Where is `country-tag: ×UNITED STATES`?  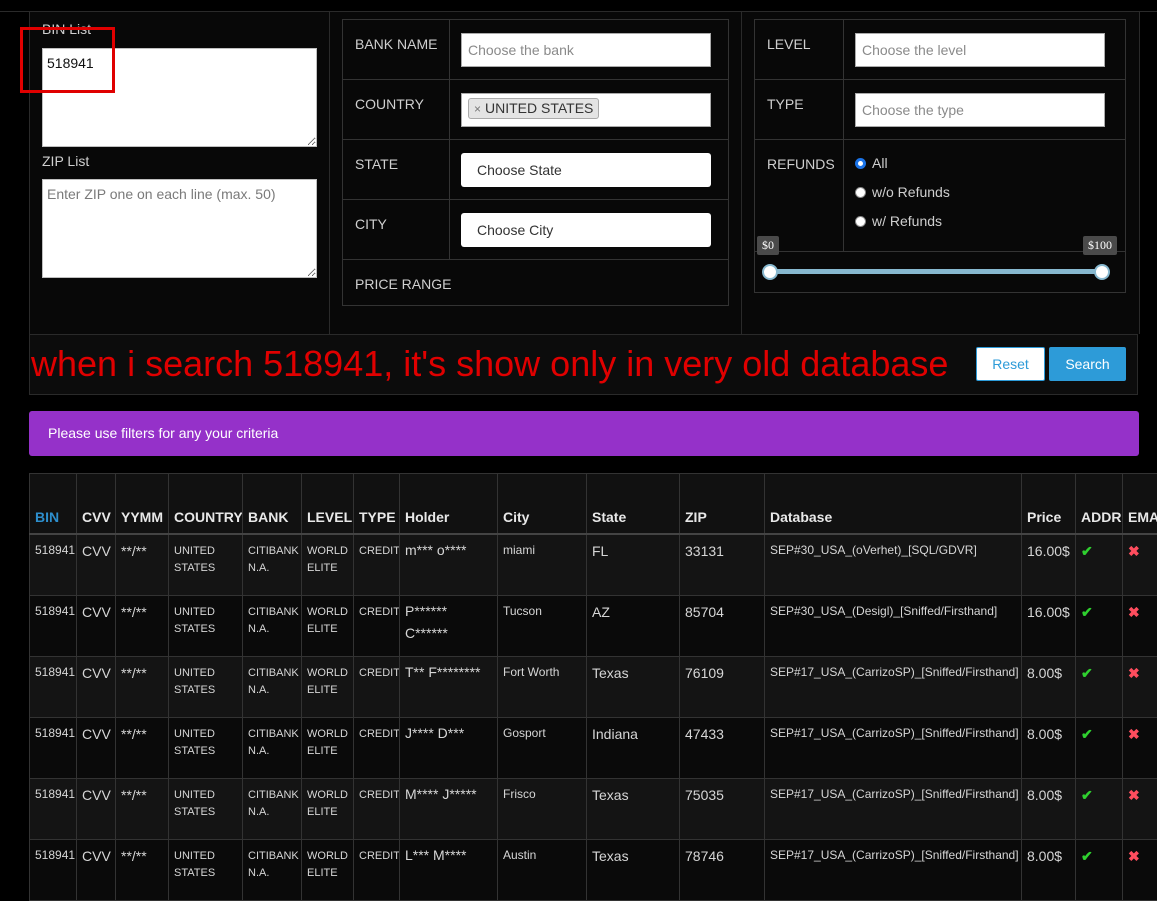 country-tag: ×UNITED STATES is located at coordinates (533, 108).